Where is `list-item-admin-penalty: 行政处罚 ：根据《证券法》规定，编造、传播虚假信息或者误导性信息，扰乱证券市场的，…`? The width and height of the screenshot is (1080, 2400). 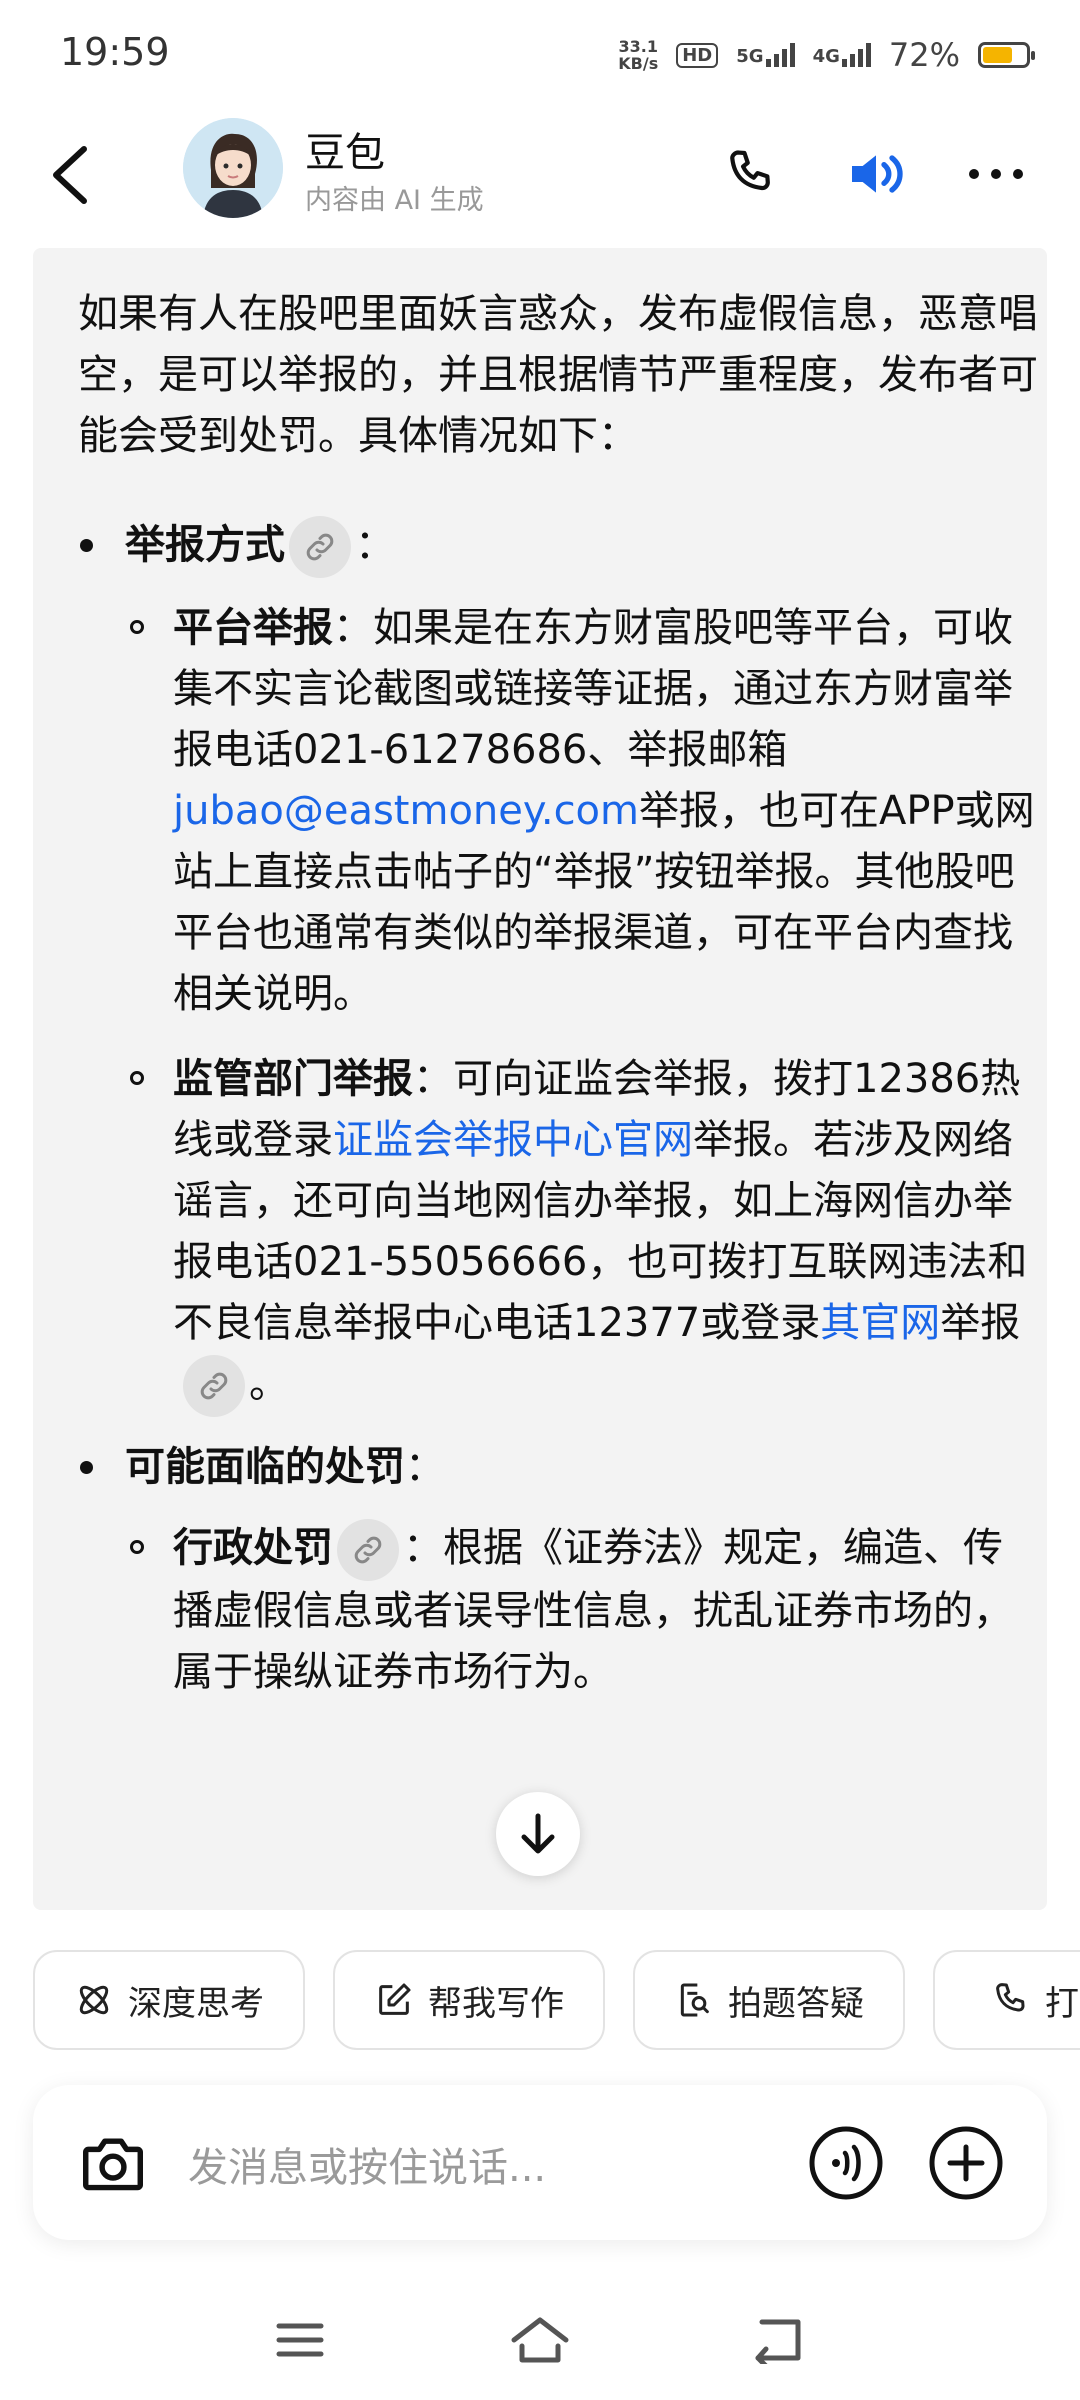 list-item-admin-penalty: 行政处罚 ：根据《证券法》规定，编造、传播虚假信息或者误导性信息，扰乱证券市场的，… is located at coordinates (582, 1610).